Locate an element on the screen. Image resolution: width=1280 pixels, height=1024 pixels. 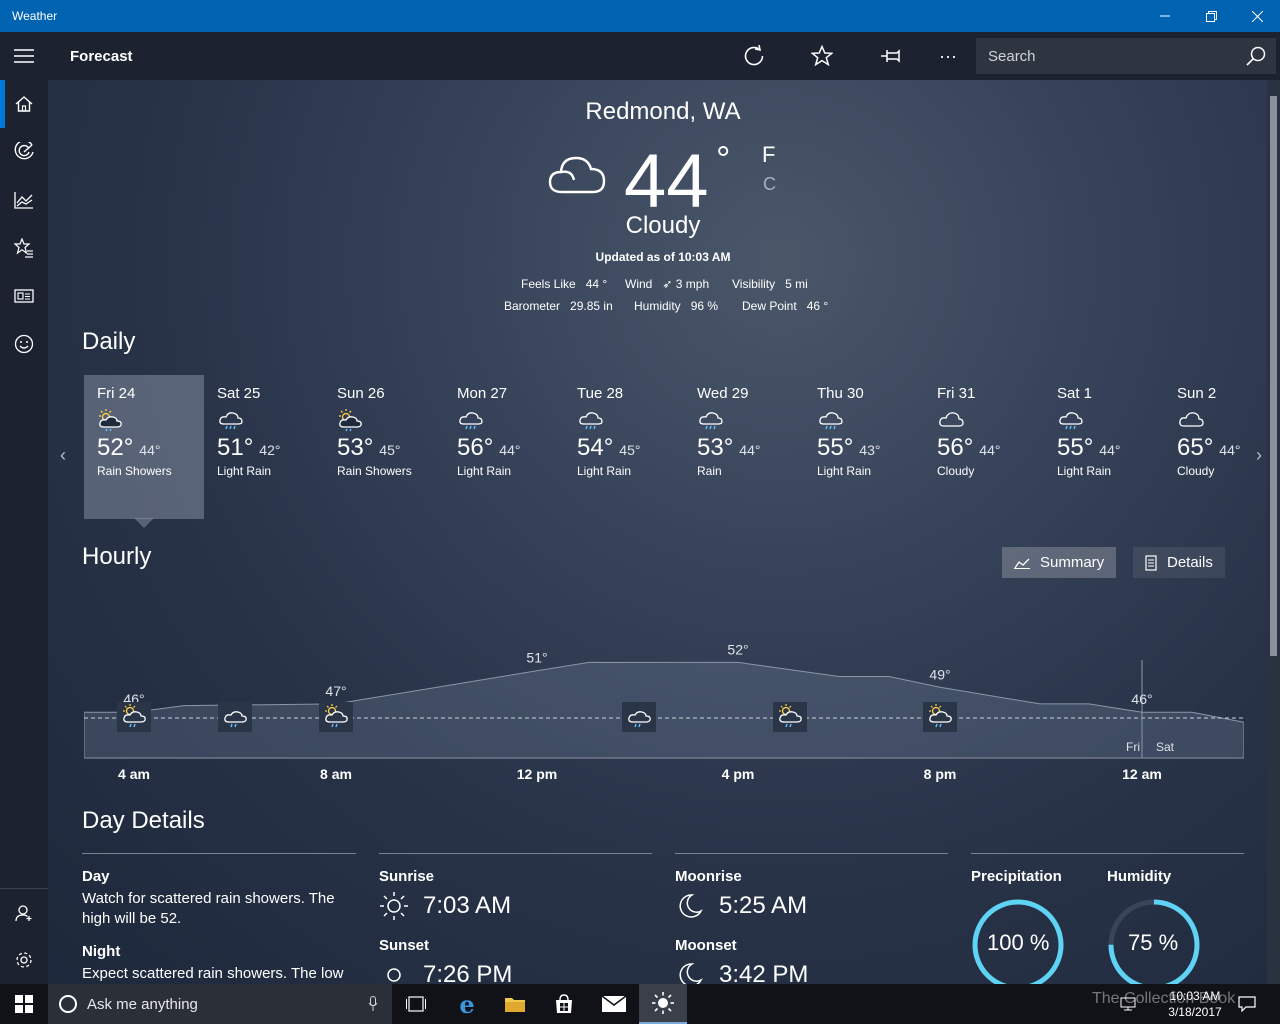
nav-settings is located at coordinates (24, 960).